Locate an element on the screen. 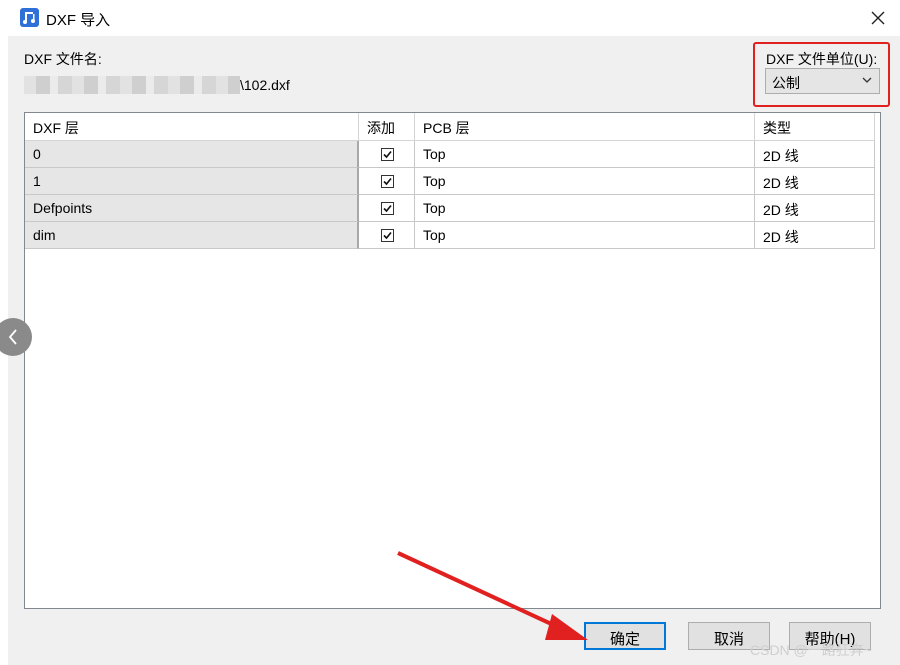 The image size is (900, 665). watermark: CSDN @一路狂奔~ is located at coordinates (811, 650).